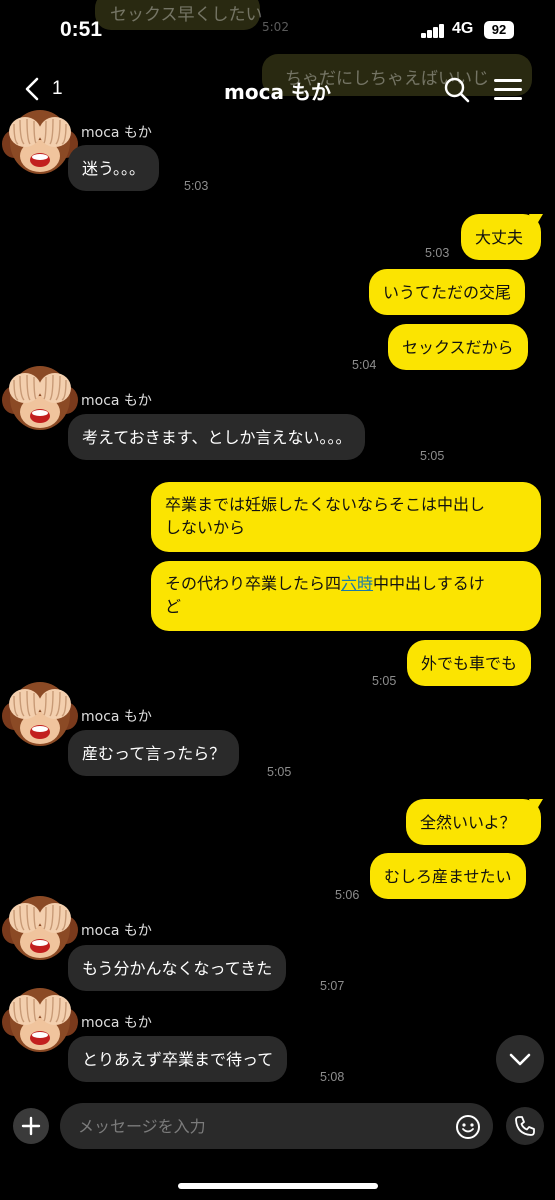  What do you see at coordinates (364, 365) in the screenshot?
I see `message-time: 5:04` at bounding box center [364, 365].